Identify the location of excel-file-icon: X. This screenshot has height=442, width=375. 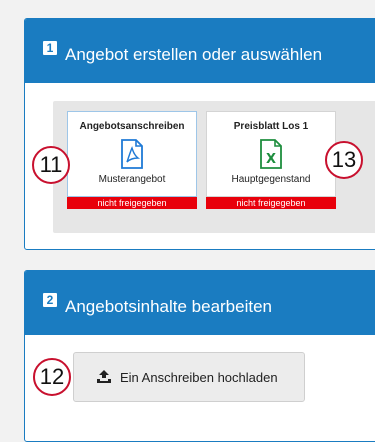
(271, 154).